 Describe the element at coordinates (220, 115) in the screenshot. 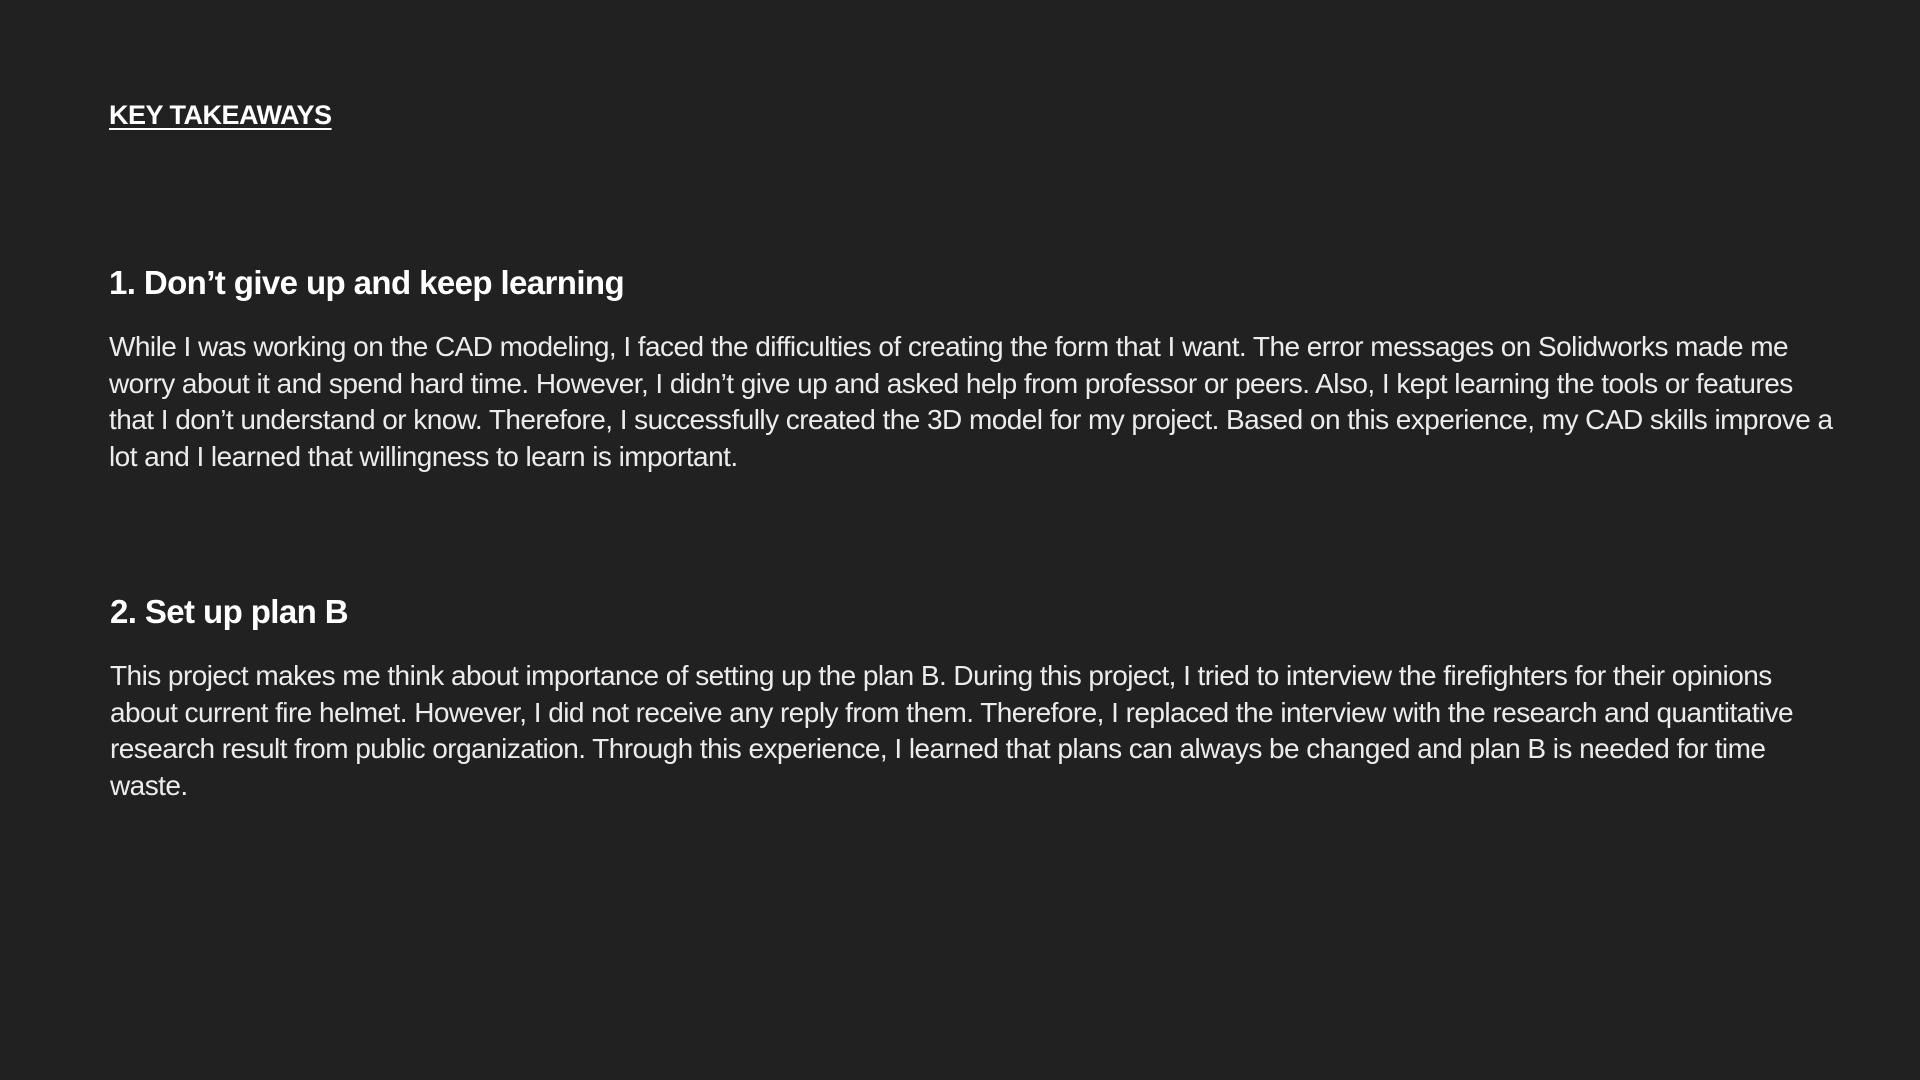

I see `page-title: KEY TAKEAWAYS` at that location.